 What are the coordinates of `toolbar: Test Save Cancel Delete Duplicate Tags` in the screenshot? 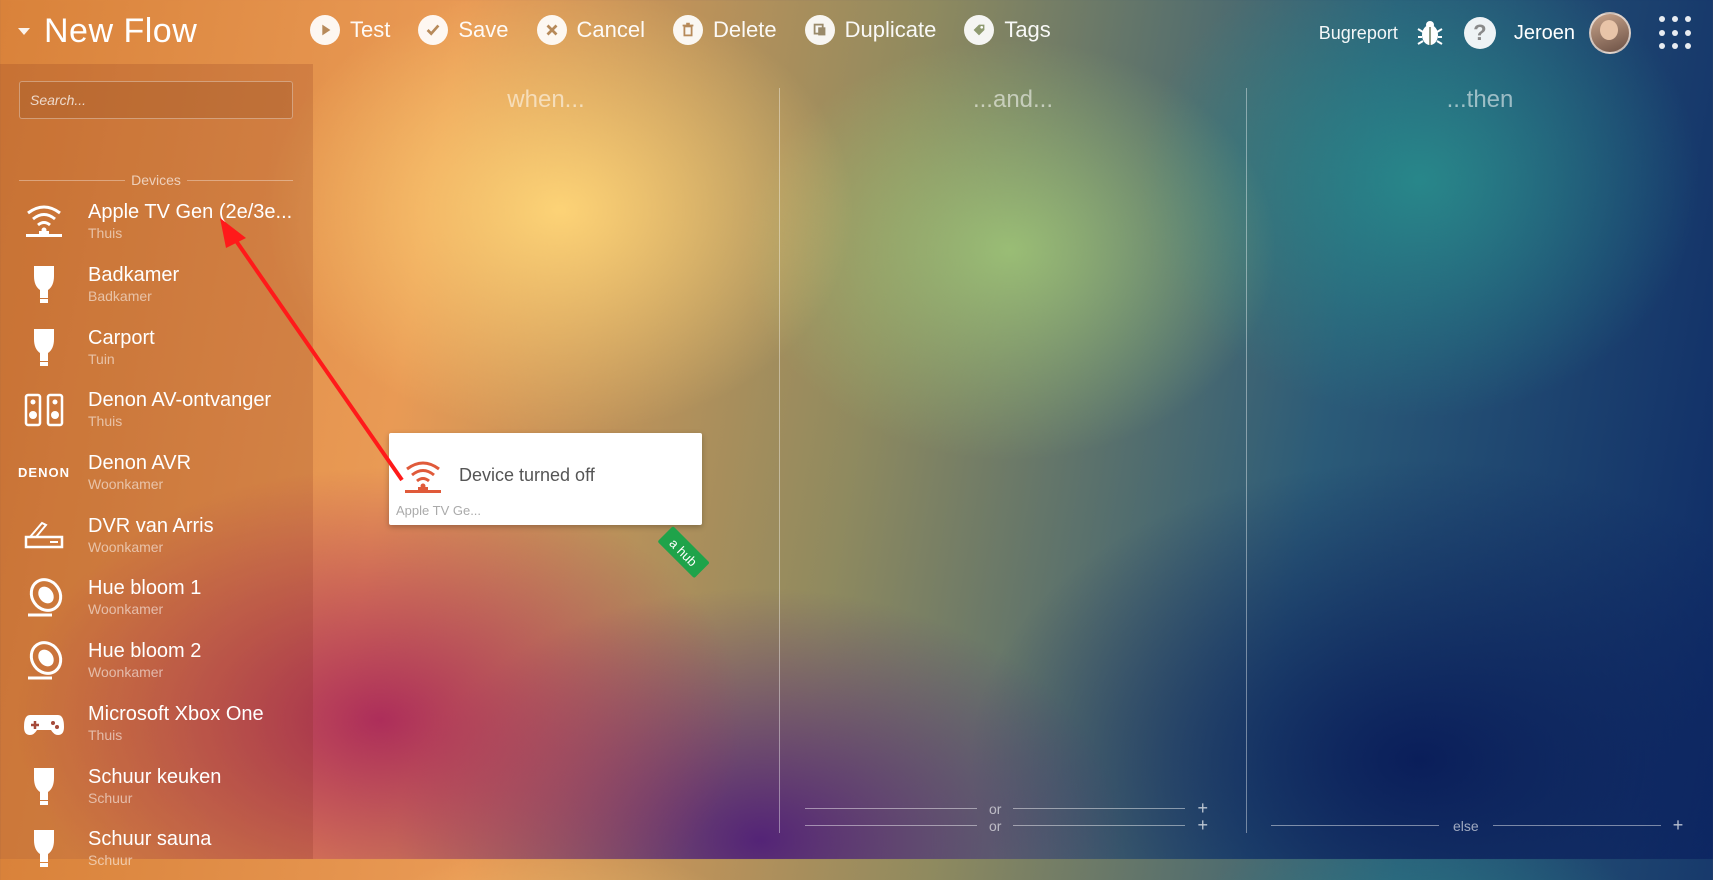 It's located at (694, 30).